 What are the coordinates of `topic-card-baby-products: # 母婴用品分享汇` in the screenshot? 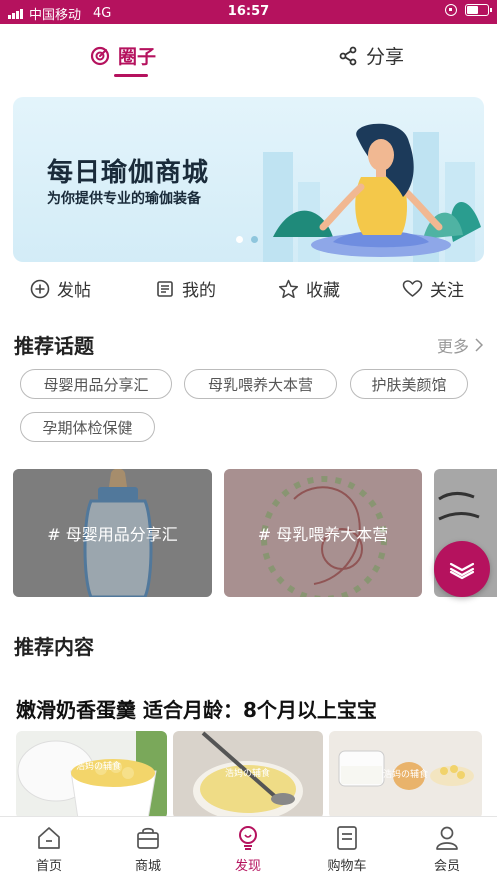 It's located at (112, 533).